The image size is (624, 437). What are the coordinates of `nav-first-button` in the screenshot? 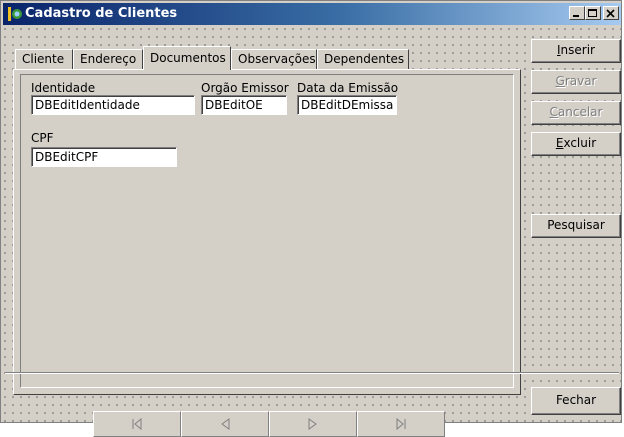 It's located at (137, 424).